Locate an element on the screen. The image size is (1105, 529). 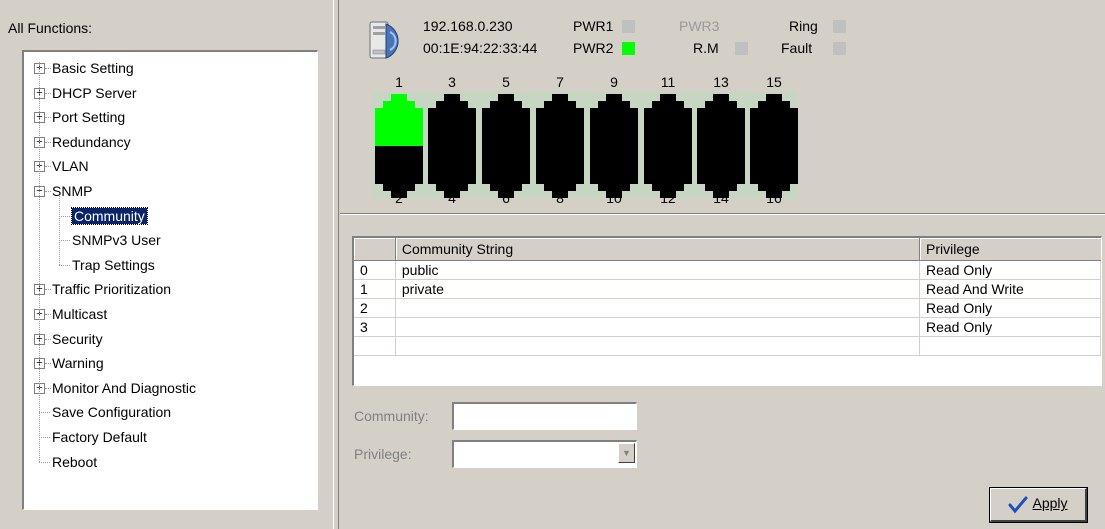
tree-item-traffic-prioritization: Traffic Prioritization is located at coordinates (111, 289).